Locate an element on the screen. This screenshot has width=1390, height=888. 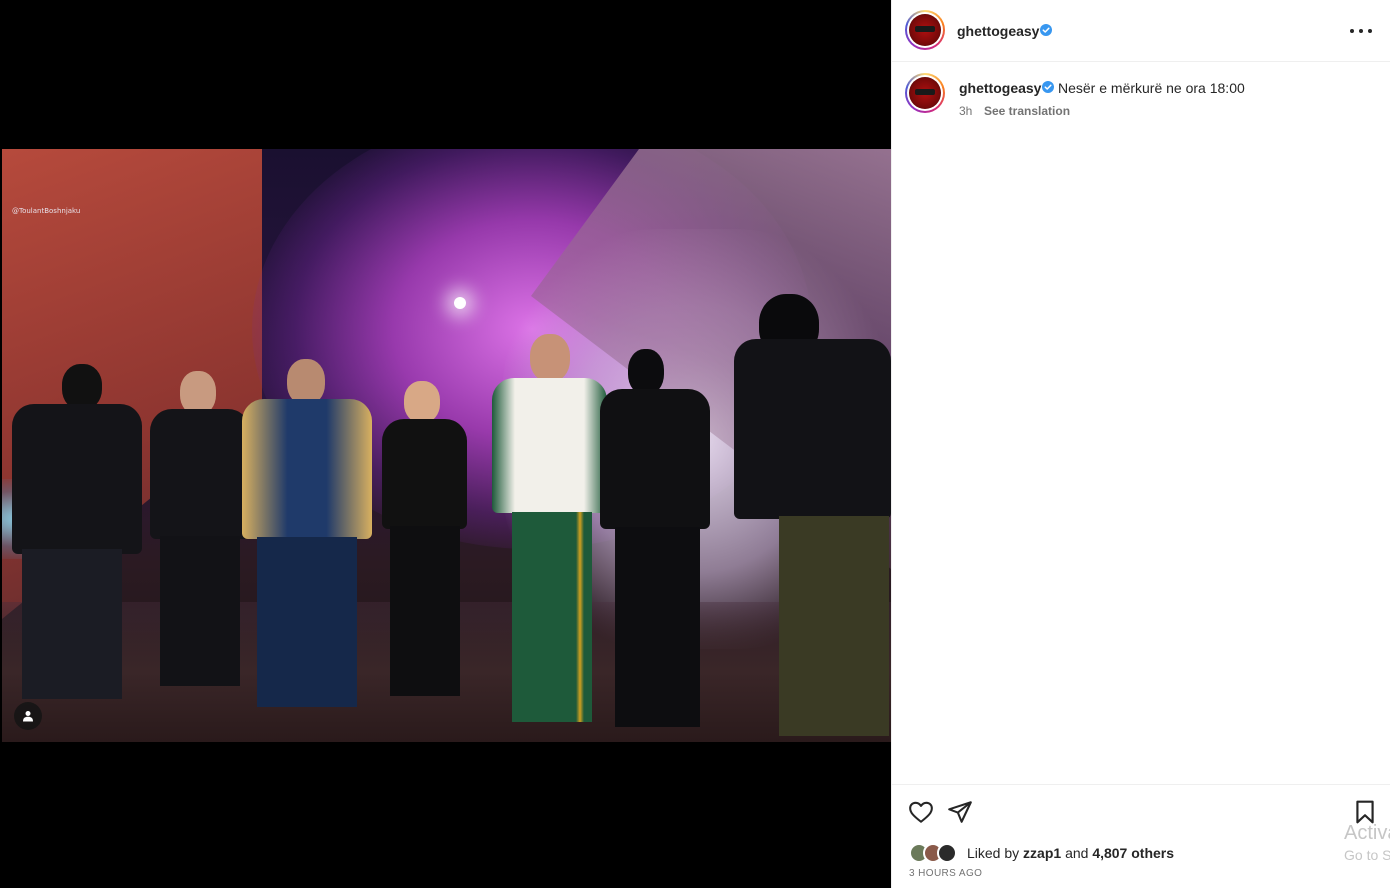
user-tag-icon is located at coordinates (28, 716).